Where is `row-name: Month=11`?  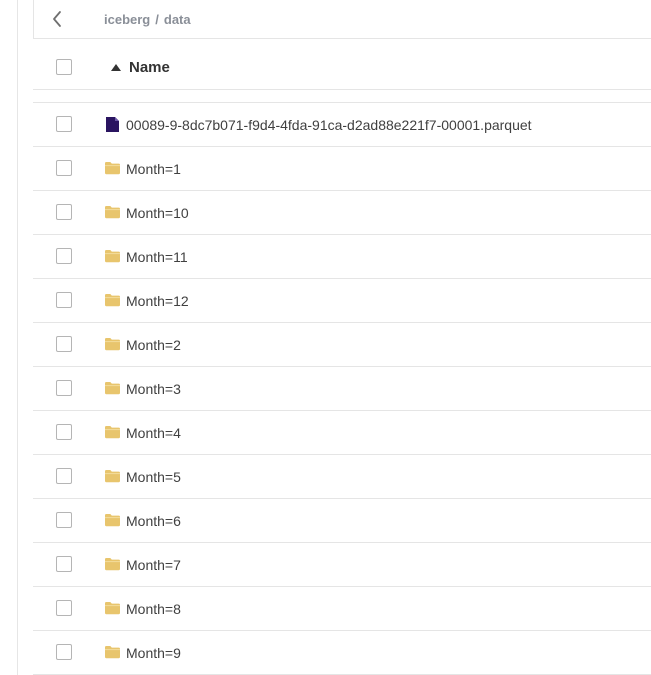 row-name: Month=11 is located at coordinates (157, 257).